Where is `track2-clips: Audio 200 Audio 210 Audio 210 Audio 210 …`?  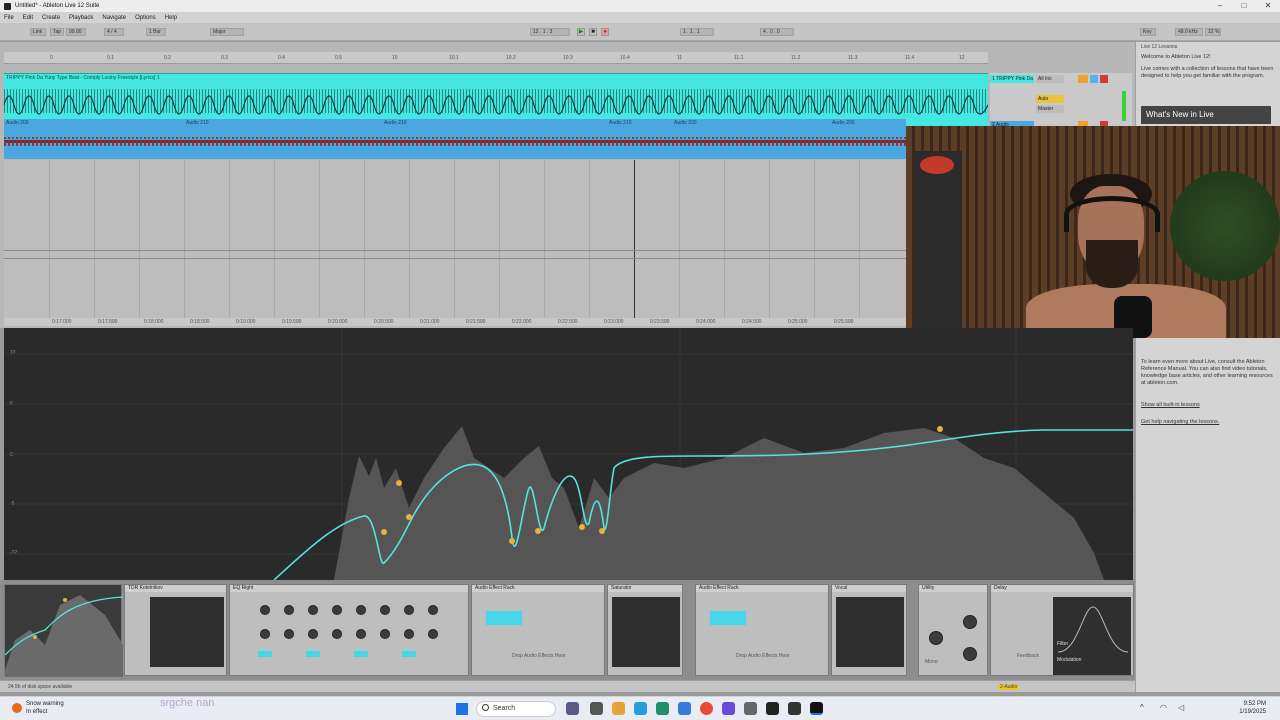 track2-clips: Audio 200 Audio 210 Audio 210 Audio 210 … is located at coordinates (455, 139).